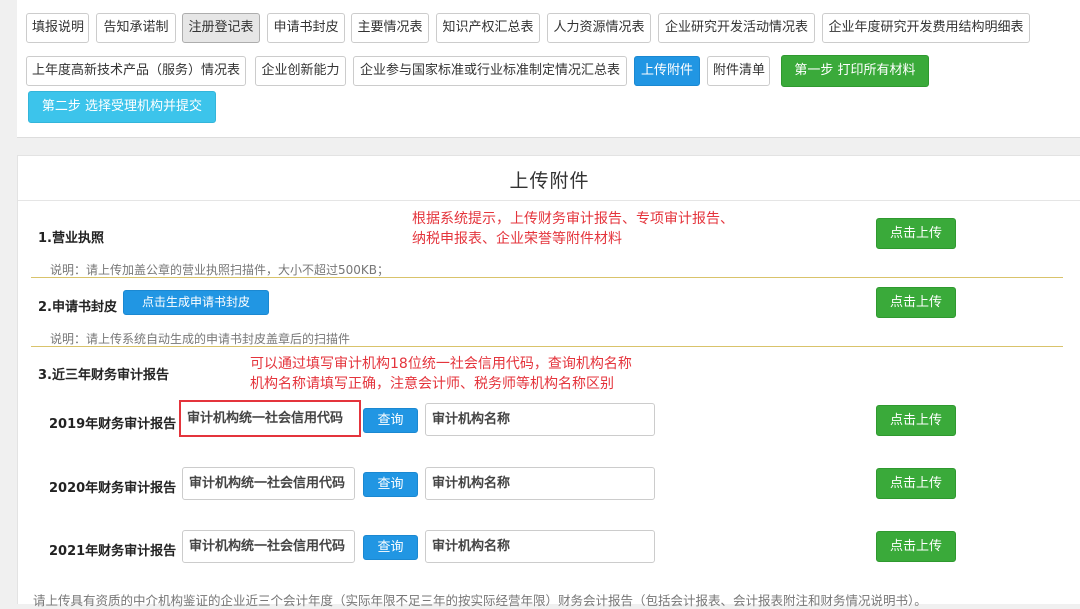 The image size is (1080, 609). Describe the element at coordinates (390, 547) in the screenshot. I see `query-button-2021: 查询` at that location.